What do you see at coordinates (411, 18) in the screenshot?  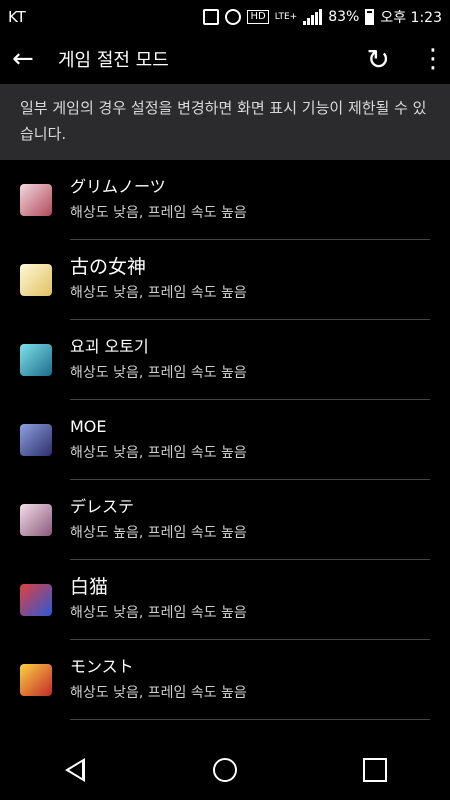 I see `clock: 오후 1:23` at bounding box center [411, 18].